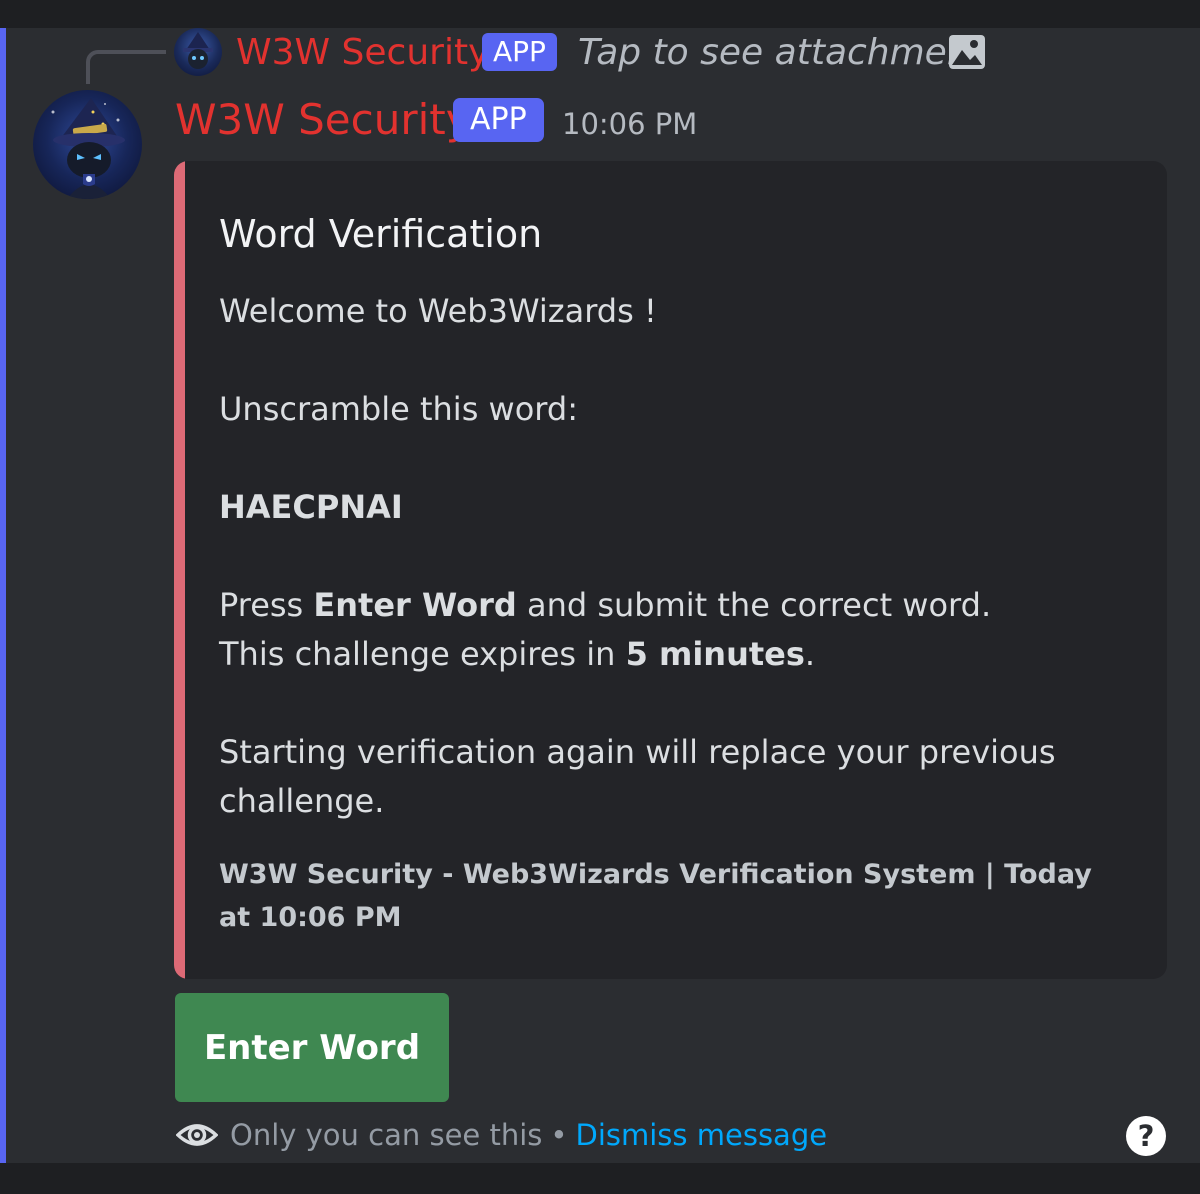  I want to click on ephemeral-notice: Only you can see this • Dismiss message, so click(528, 1135).